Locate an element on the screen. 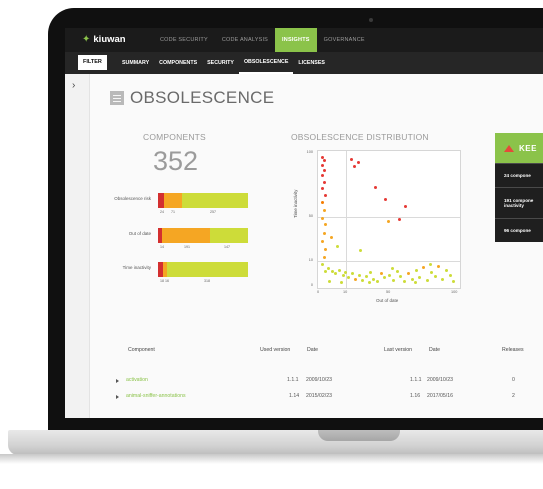 The height and width of the screenshot is (489, 543). scatter-plot is located at coordinates (389, 219).